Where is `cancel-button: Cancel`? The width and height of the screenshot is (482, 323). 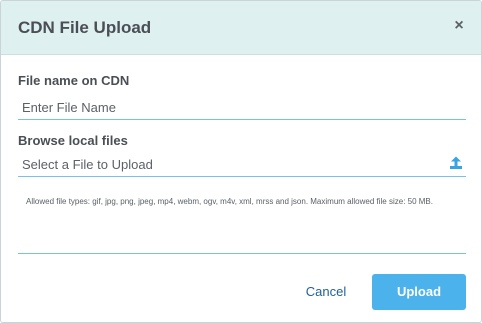
cancel-button: Cancel is located at coordinates (326, 292).